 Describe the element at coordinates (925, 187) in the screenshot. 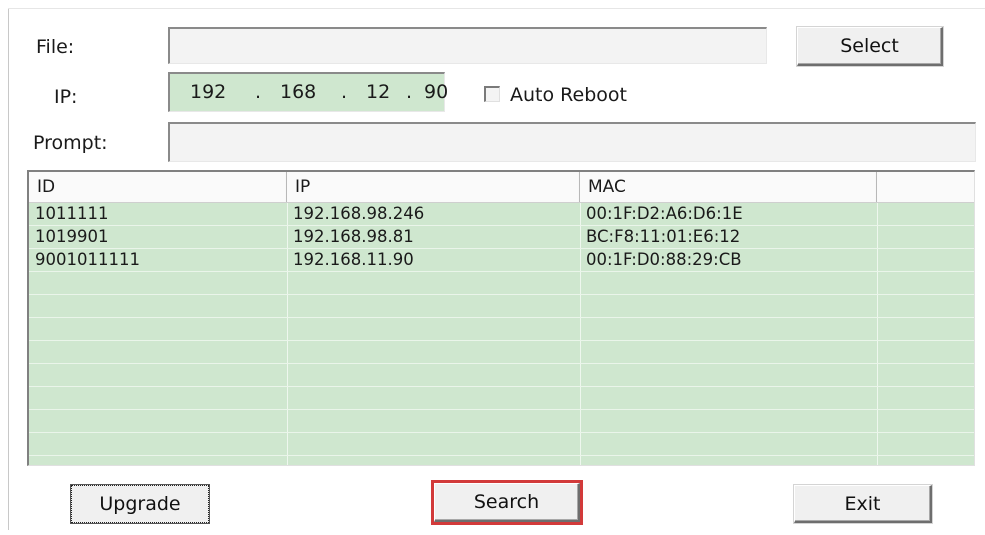

I see `column-header-blank` at that location.